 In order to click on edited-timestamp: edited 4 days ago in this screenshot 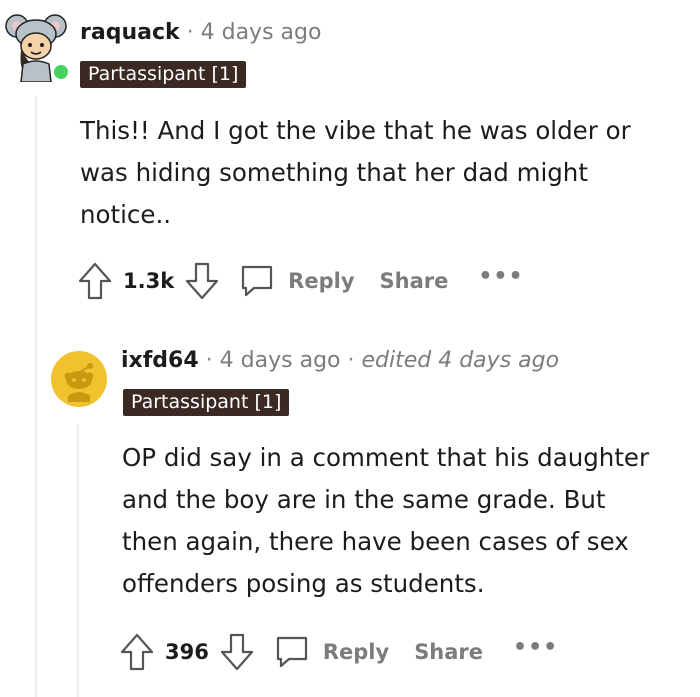, I will do `click(460, 360)`.